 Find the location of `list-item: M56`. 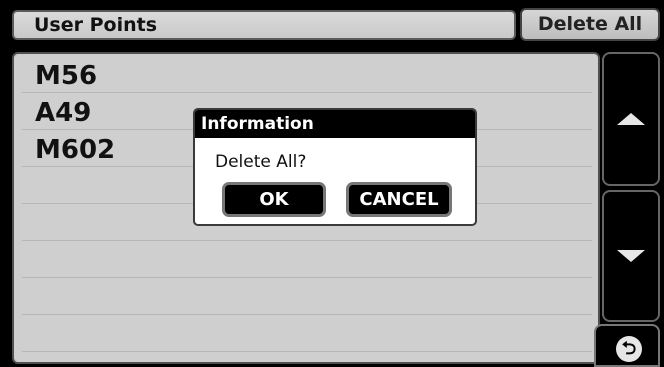

list-item: M56 is located at coordinates (307, 74).